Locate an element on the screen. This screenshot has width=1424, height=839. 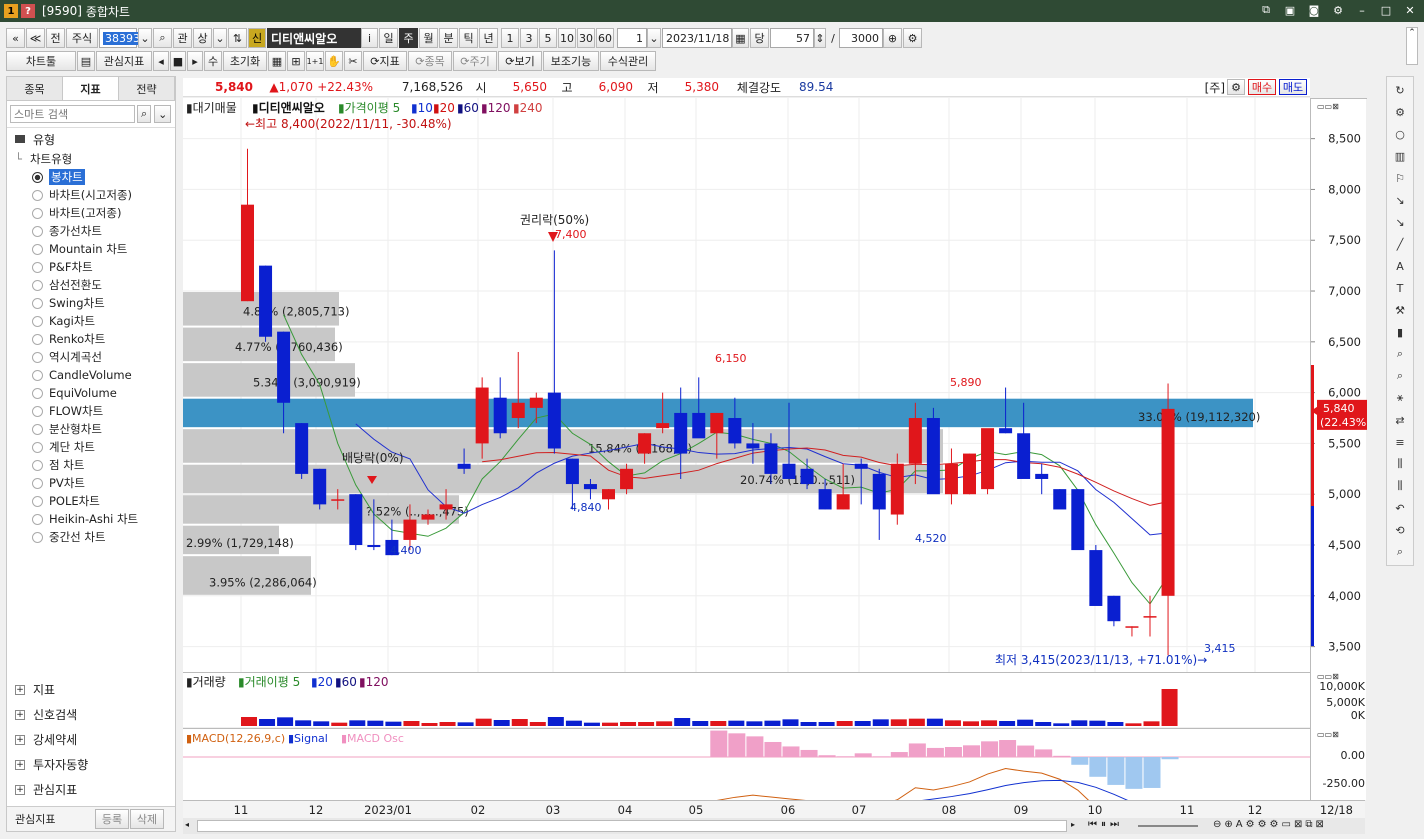
chart-type-item: Kagi차트 is located at coordinates (91, 321).